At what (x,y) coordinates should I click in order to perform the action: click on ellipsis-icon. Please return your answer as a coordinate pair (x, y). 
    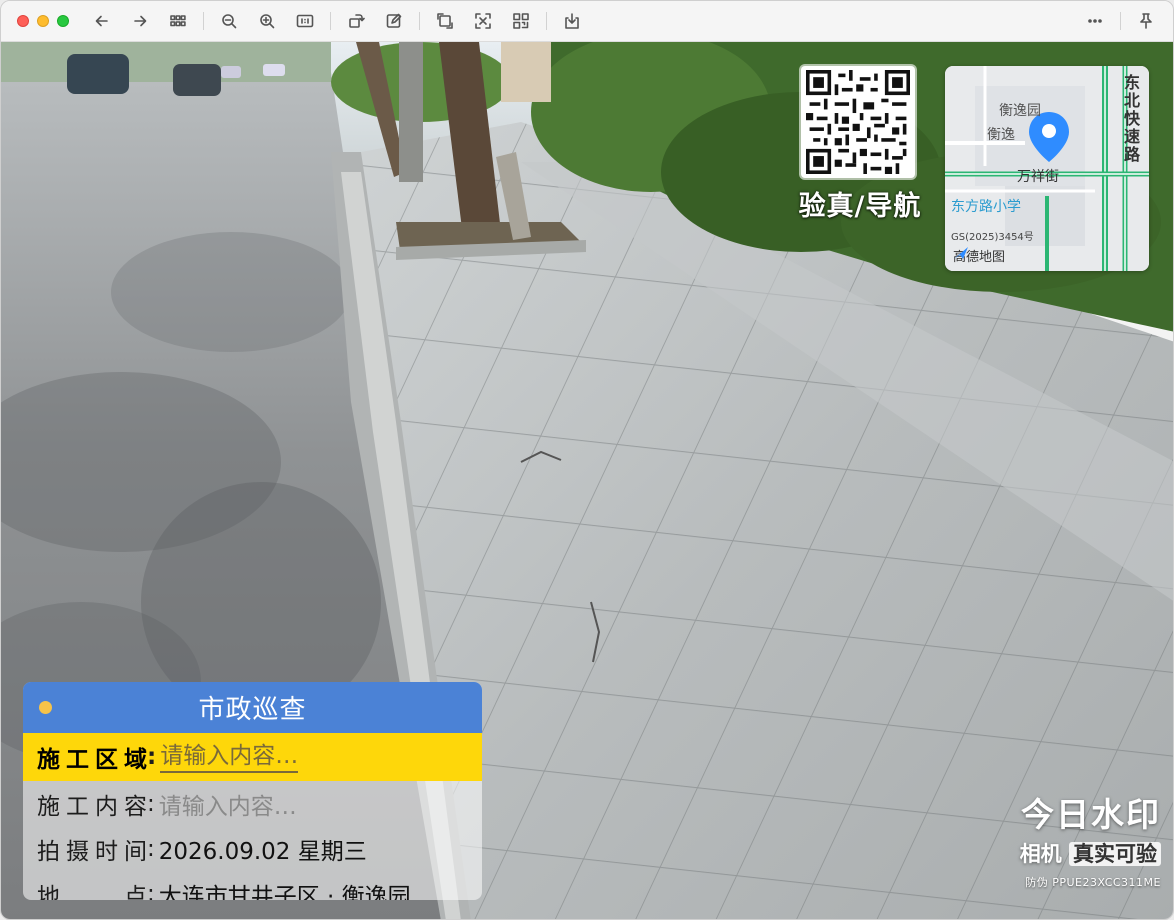
    Looking at the image, I should click on (1095, 21).